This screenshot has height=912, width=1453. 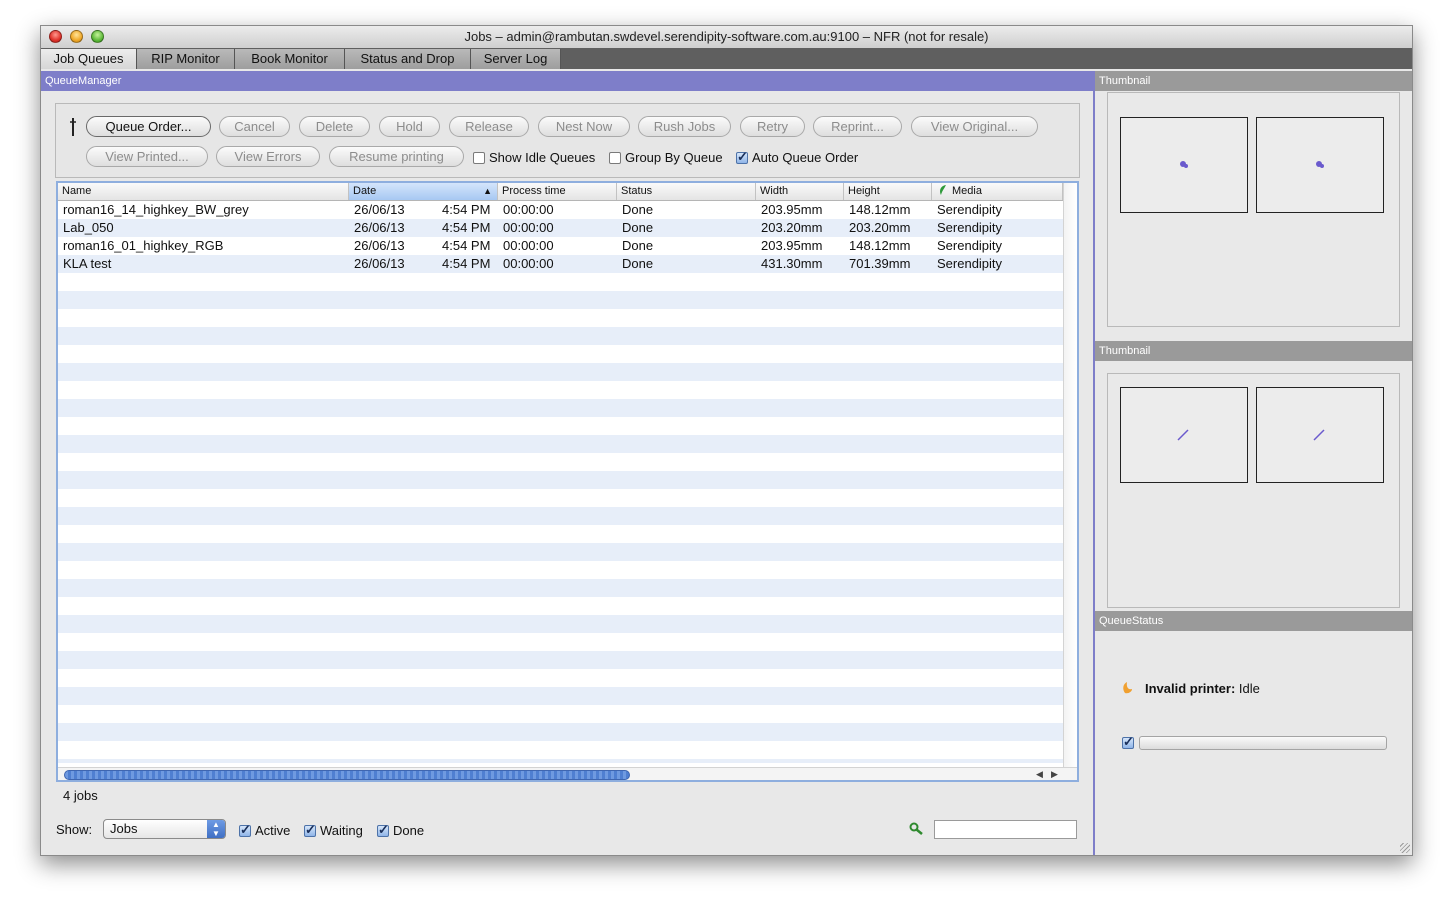 What do you see at coordinates (487, 191) in the screenshot?
I see `sort-ascending-icon: ▲` at bounding box center [487, 191].